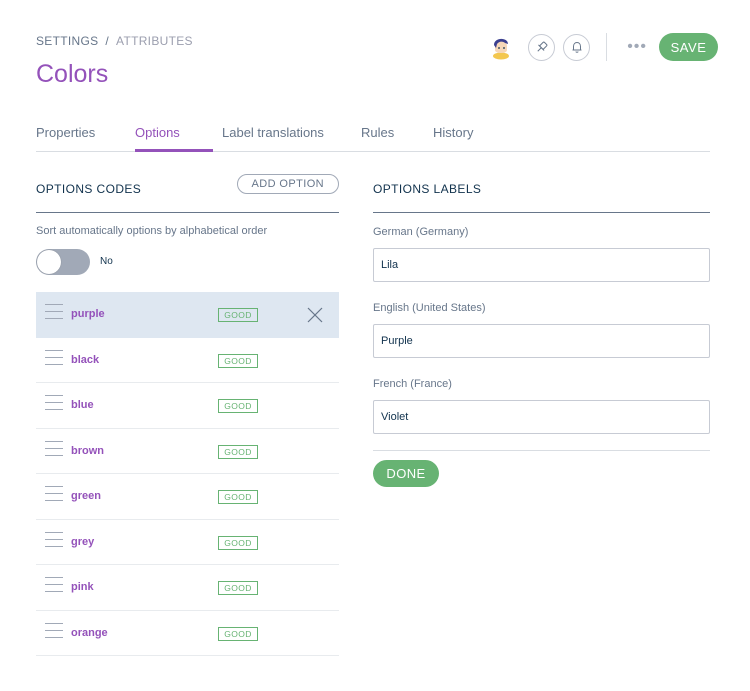 The image size is (750, 691). I want to click on breadcrumb-settings: SETTINGS, so click(67, 41).